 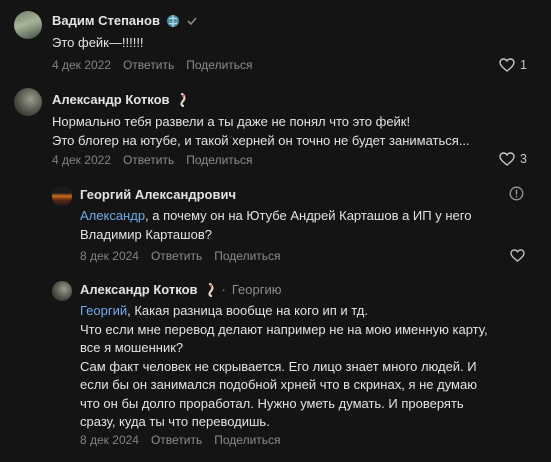 What do you see at coordinates (98, 42) in the screenshot?
I see `comment-text: Это фейк—!!!!!!` at bounding box center [98, 42].